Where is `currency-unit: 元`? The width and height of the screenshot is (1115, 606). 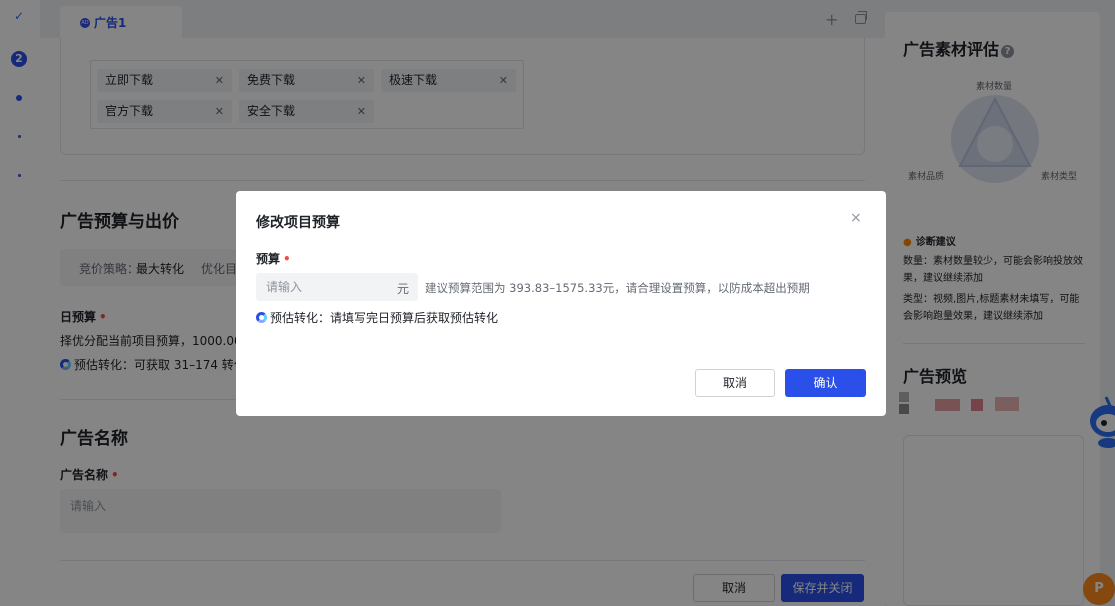
currency-unit: 元 is located at coordinates (403, 289).